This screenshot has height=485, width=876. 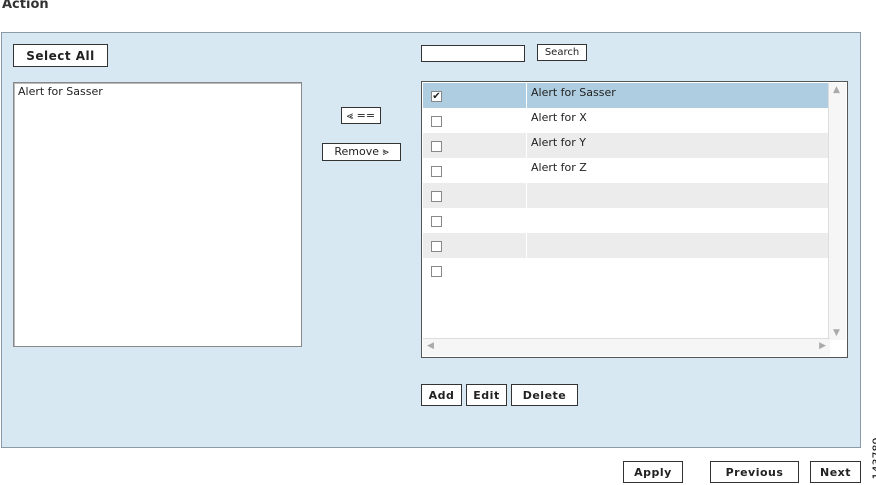 I want to click on select-all-button: Select All, so click(x=60, y=55).